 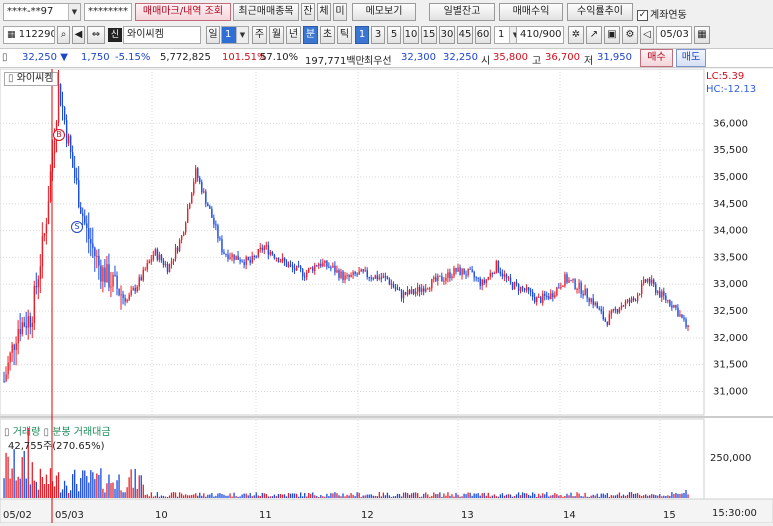 What do you see at coordinates (483, 35) in the screenshot?
I see `interval-60-button: 60` at bounding box center [483, 35].